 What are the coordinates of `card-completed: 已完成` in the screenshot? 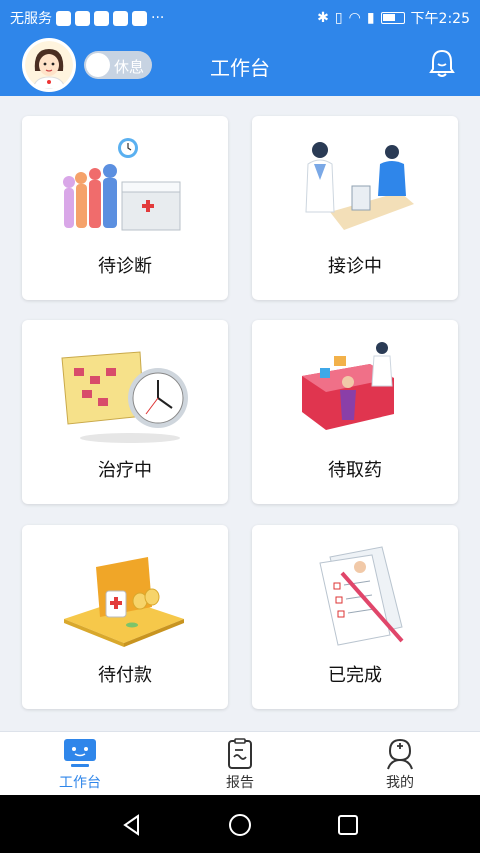 It's located at (355, 617).